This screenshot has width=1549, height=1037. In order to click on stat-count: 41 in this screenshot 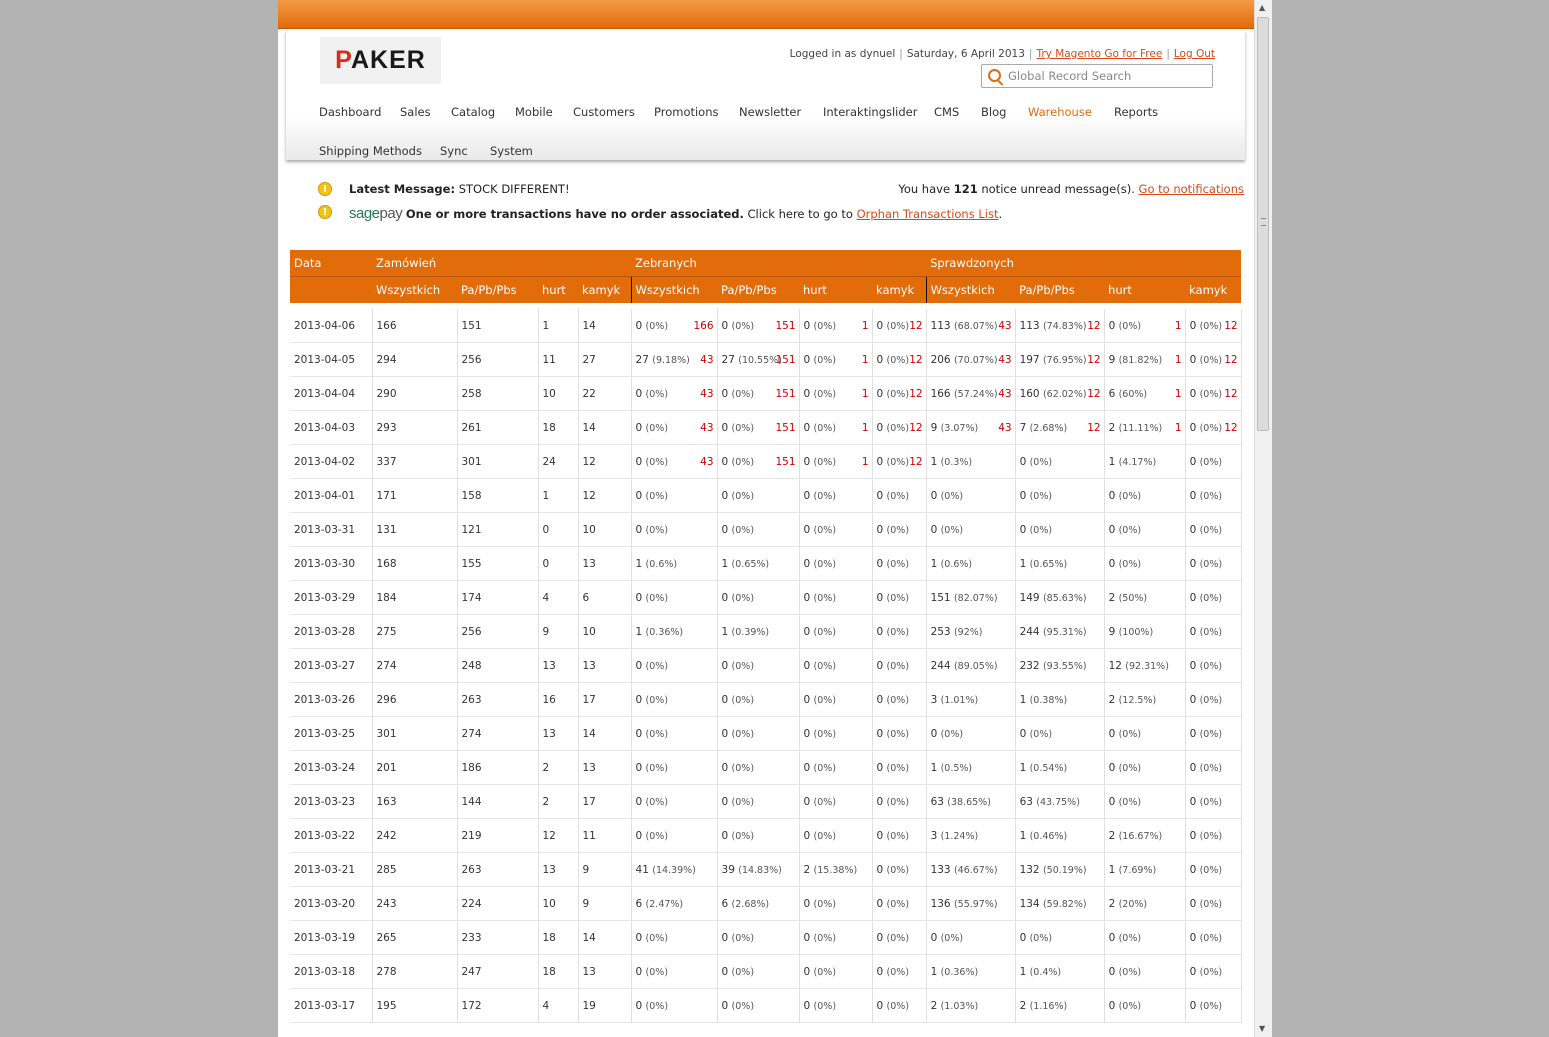, I will do `click(642, 869)`.